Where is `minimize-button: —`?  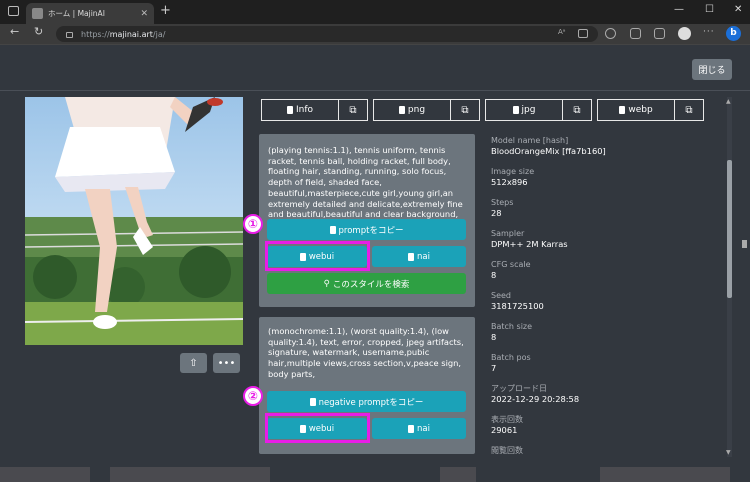 minimize-button: — is located at coordinates (679, 9).